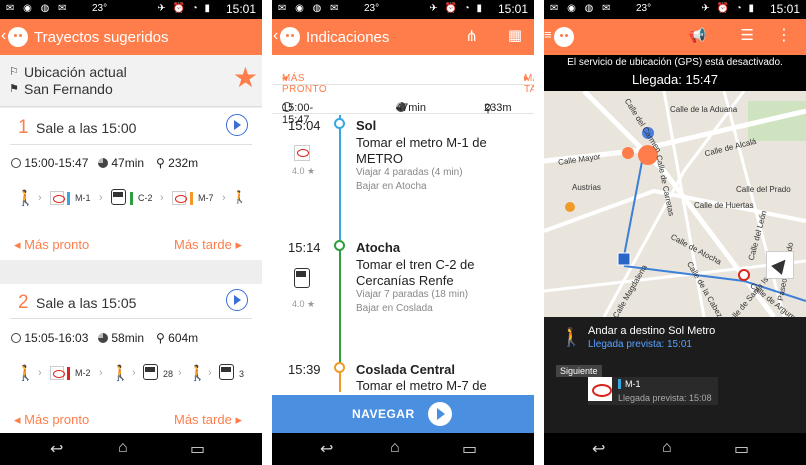 The width and height of the screenshot is (806, 465). Describe the element at coordinates (348, 37) in the screenshot. I see `page-title: Indicaciones` at that location.